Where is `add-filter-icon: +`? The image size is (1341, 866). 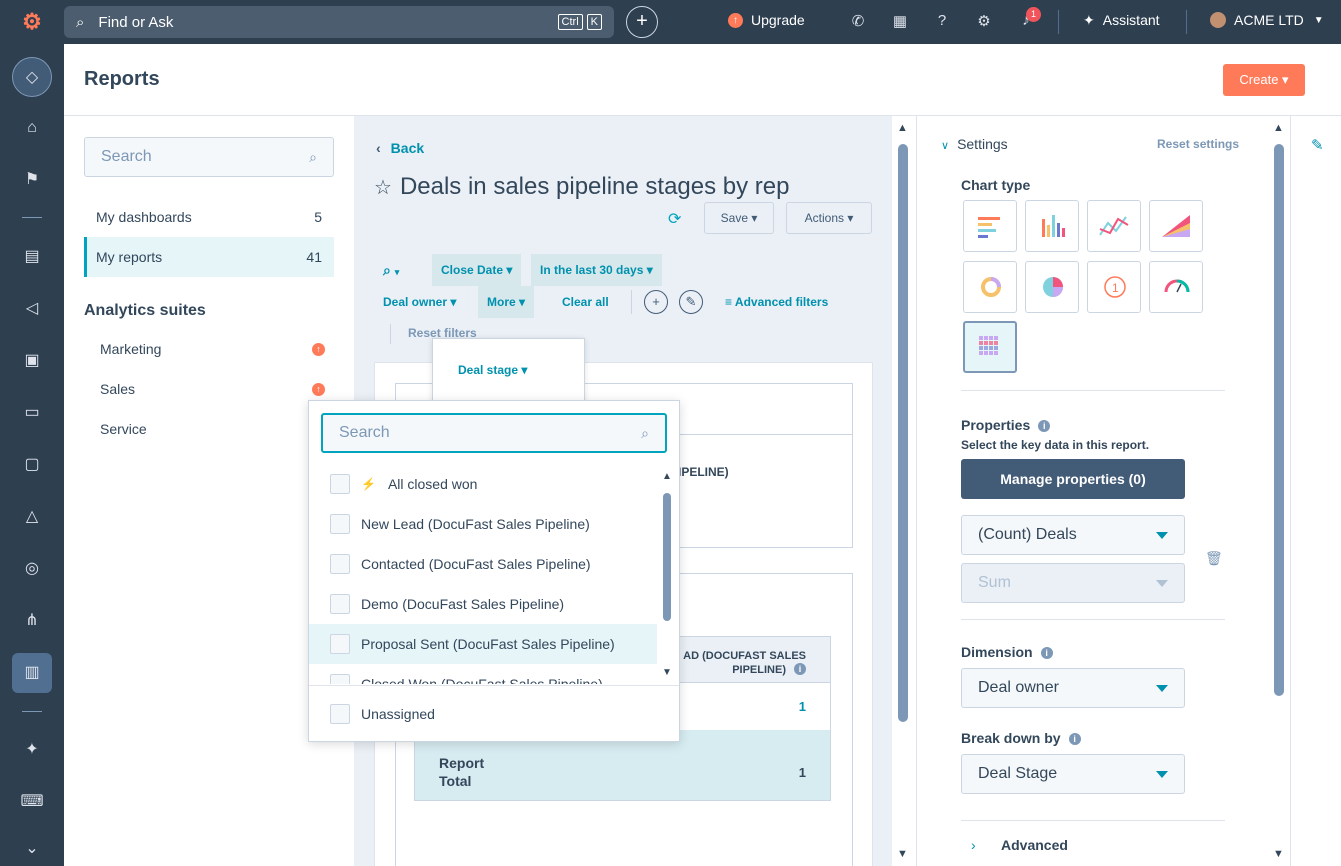
add-filter-icon: + is located at coordinates (656, 302).